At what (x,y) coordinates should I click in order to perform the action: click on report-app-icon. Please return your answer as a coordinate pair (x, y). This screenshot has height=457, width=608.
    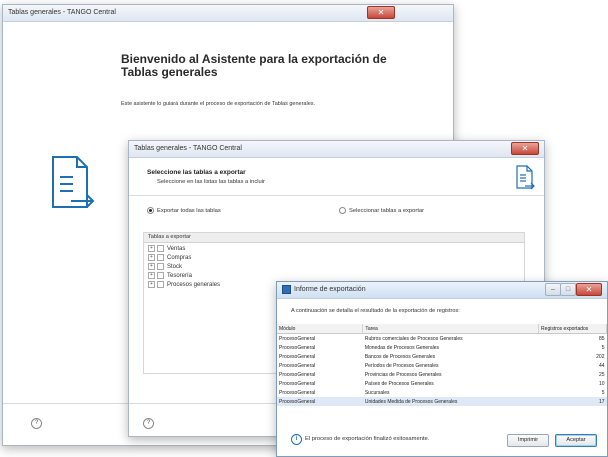
    Looking at the image, I should click on (286, 289).